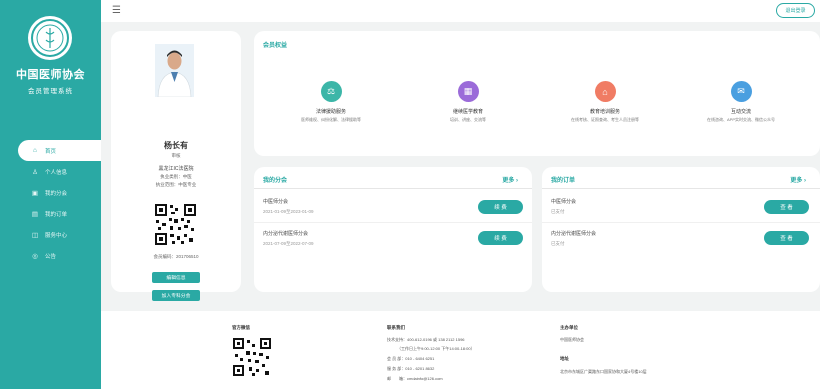 The height and width of the screenshot is (389, 820). What do you see at coordinates (35, 235) in the screenshot?
I see `service-icon: ◫` at bounding box center [35, 235].